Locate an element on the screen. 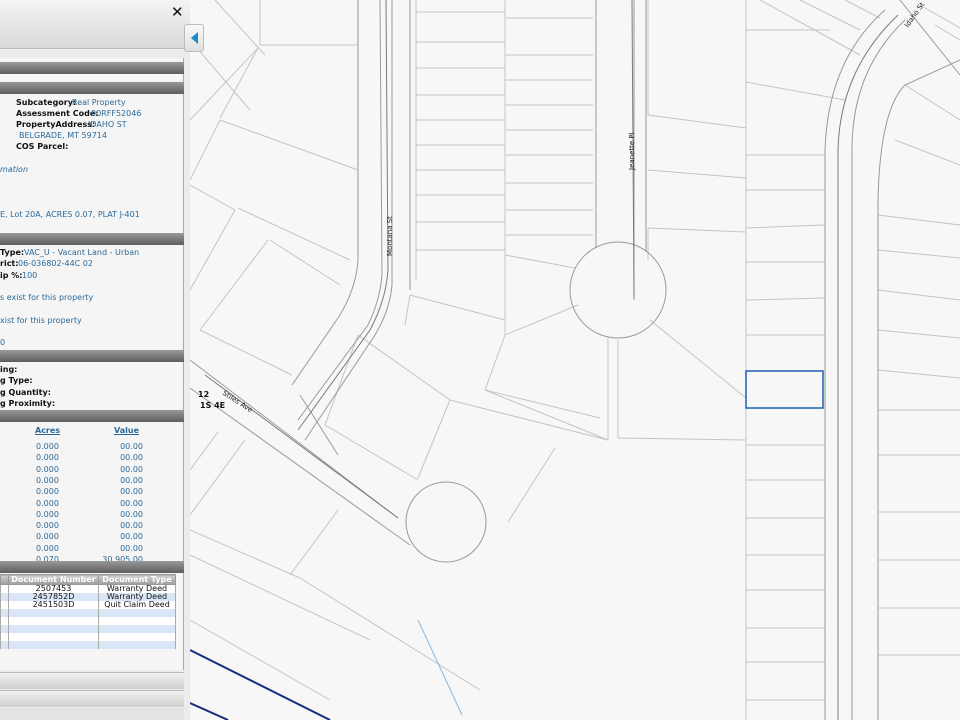  collapse-panel-button is located at coordinates (194, 38).